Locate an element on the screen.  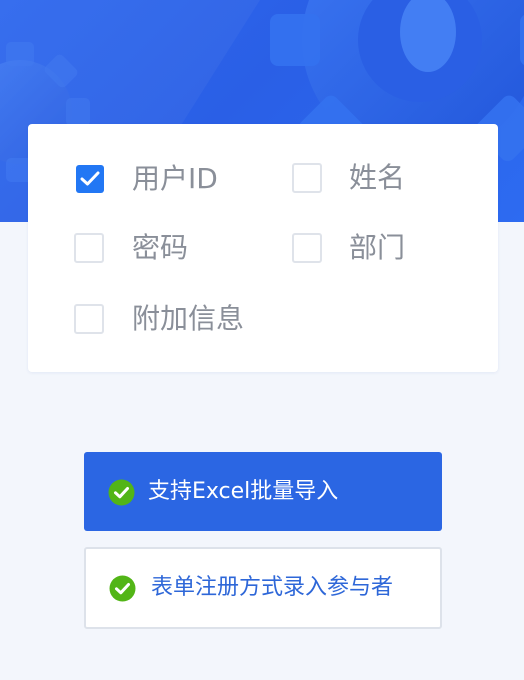
excel-import-button: 支持Excel批量导入 is located at coordinates (263, 491).